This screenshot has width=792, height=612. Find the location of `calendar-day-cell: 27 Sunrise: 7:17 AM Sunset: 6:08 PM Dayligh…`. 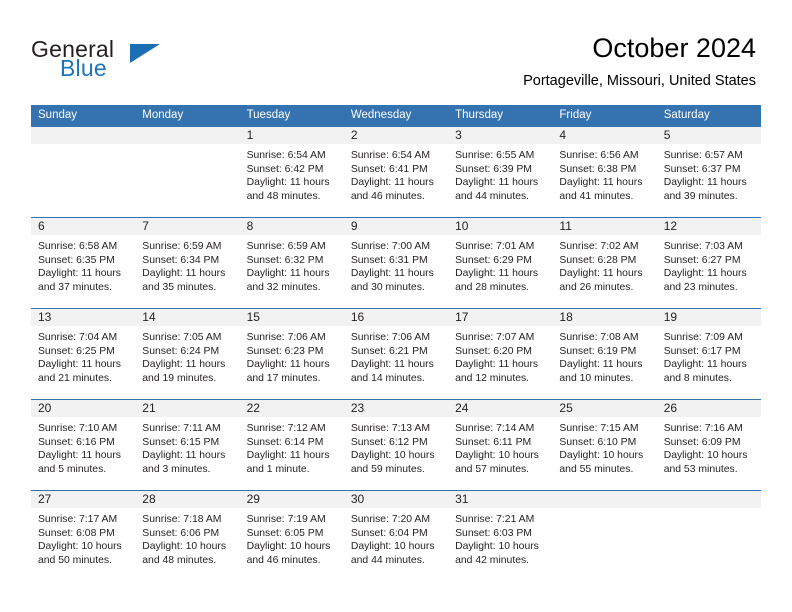

calendar-day-cell: 27 Sunrise: 7:17 AM Sunset: 6:08 PM Dayligh… is located at coordinates (83, 535).